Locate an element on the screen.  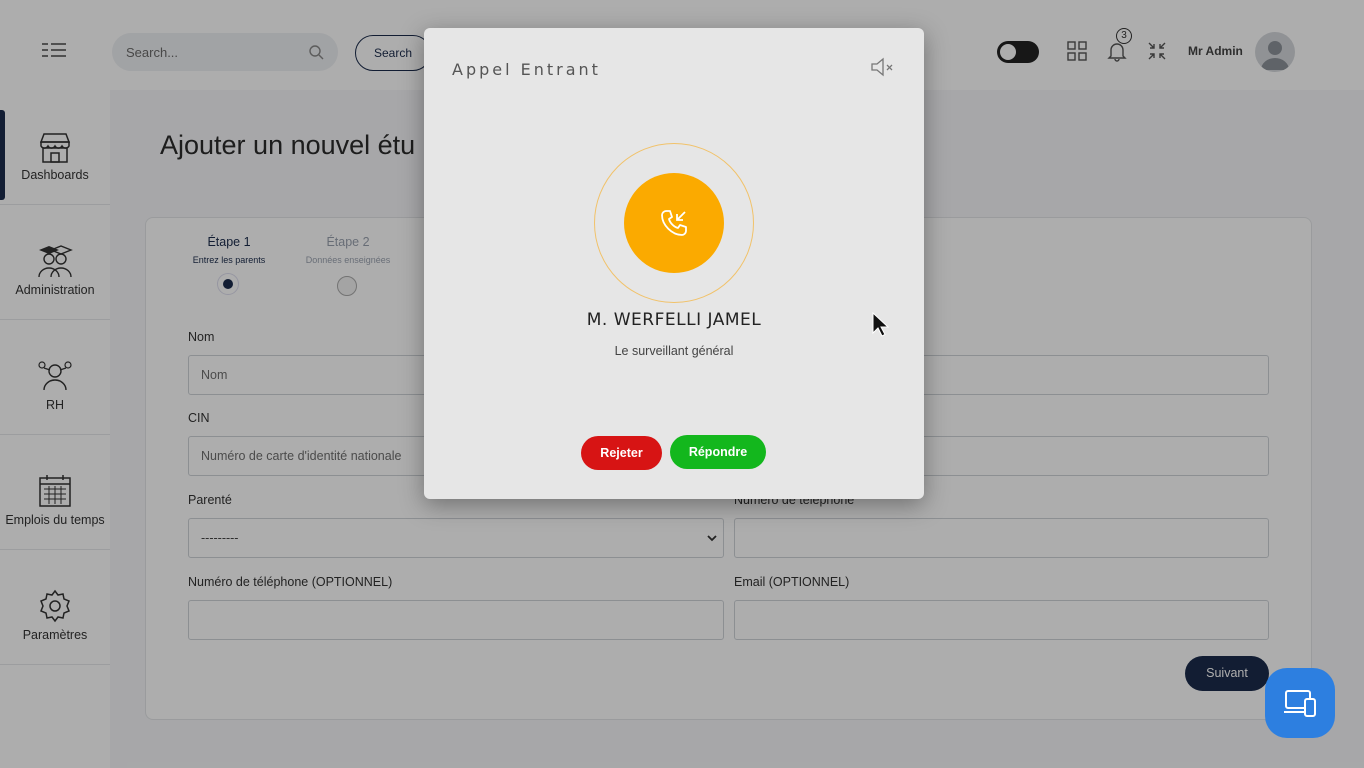
call-avatar-circle is located at coordinates (674, 223).